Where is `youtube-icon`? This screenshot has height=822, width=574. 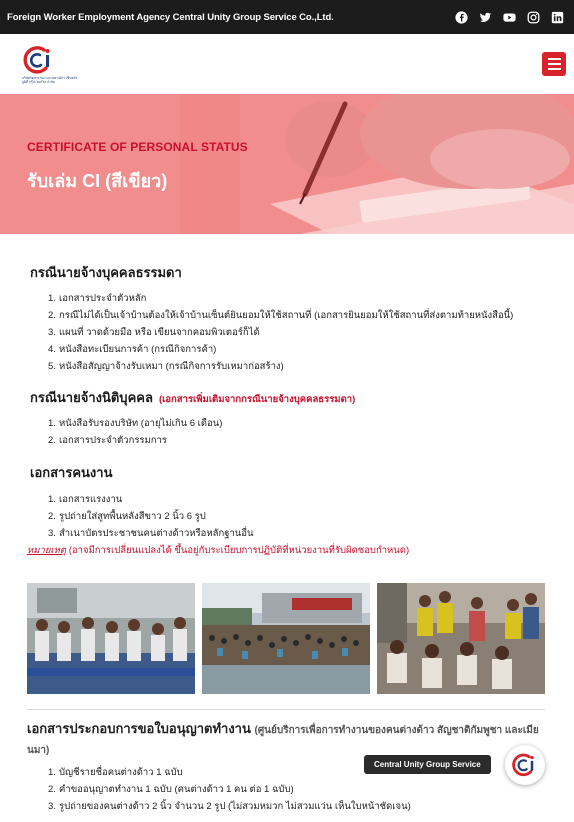 youtube-icon is located at coordinates (509, 17).